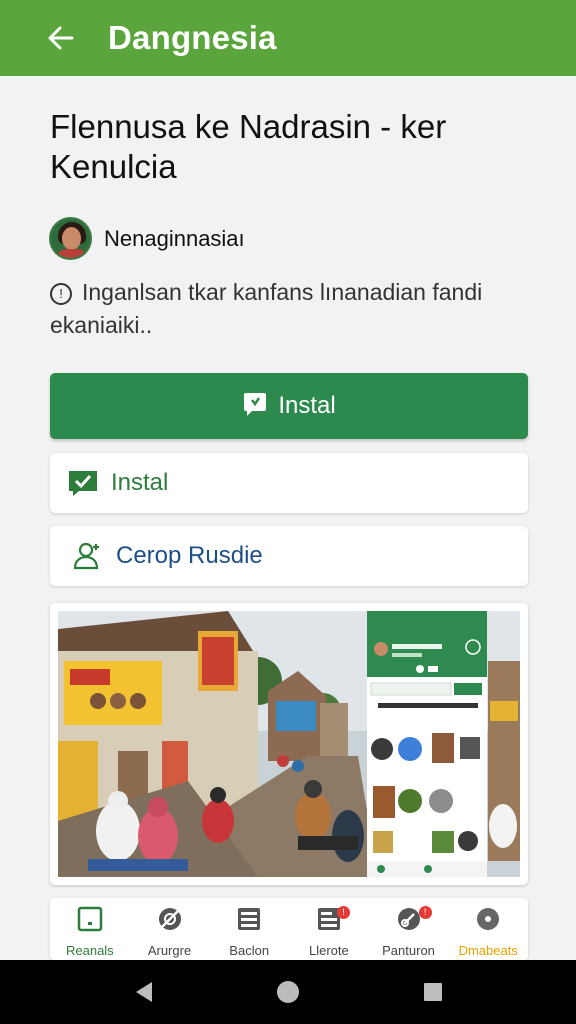 Image resolution: width=576 pixels, height=1024 pixels. Describe the element at coordinates (88, 556) in the screenshot. I see `add-user-icon` at that location.